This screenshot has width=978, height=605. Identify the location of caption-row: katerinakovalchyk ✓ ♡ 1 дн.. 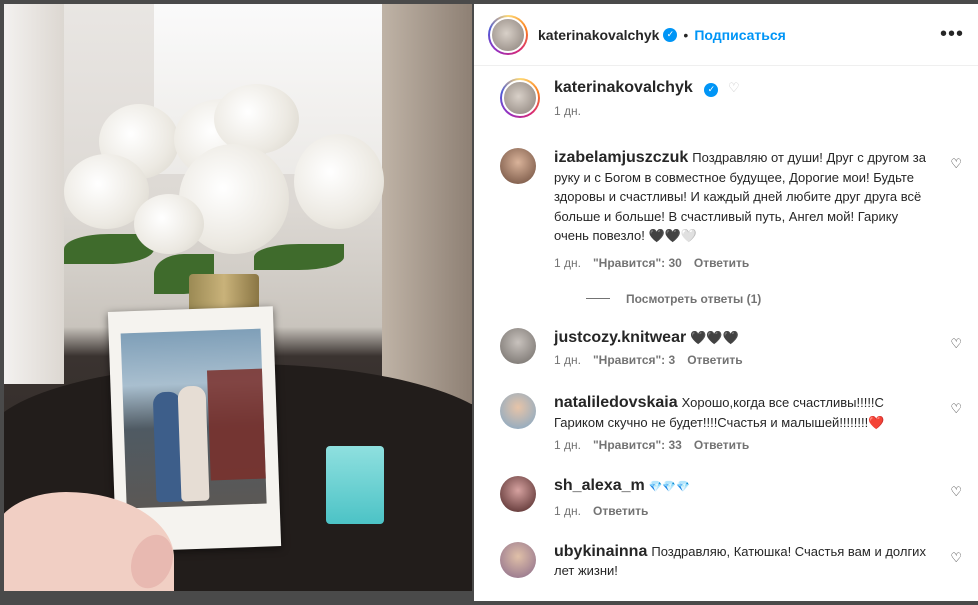
(732, 98).